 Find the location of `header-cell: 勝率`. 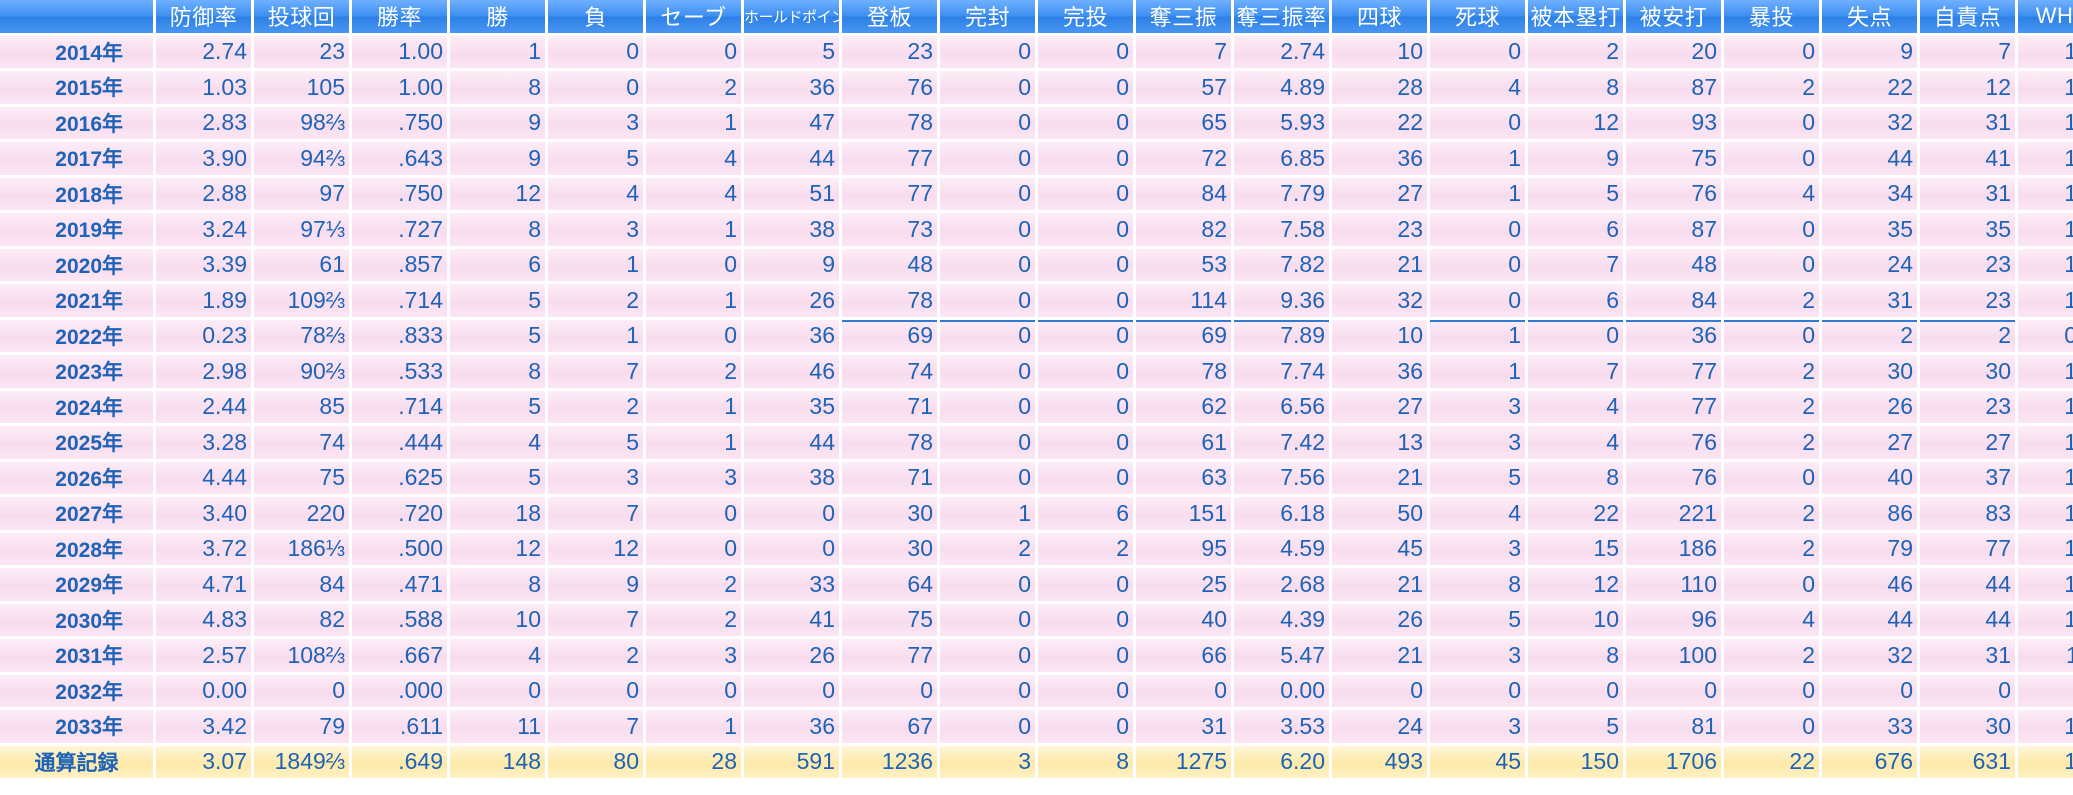

header-cell: 勝率 is located at coordinates (399, 16).